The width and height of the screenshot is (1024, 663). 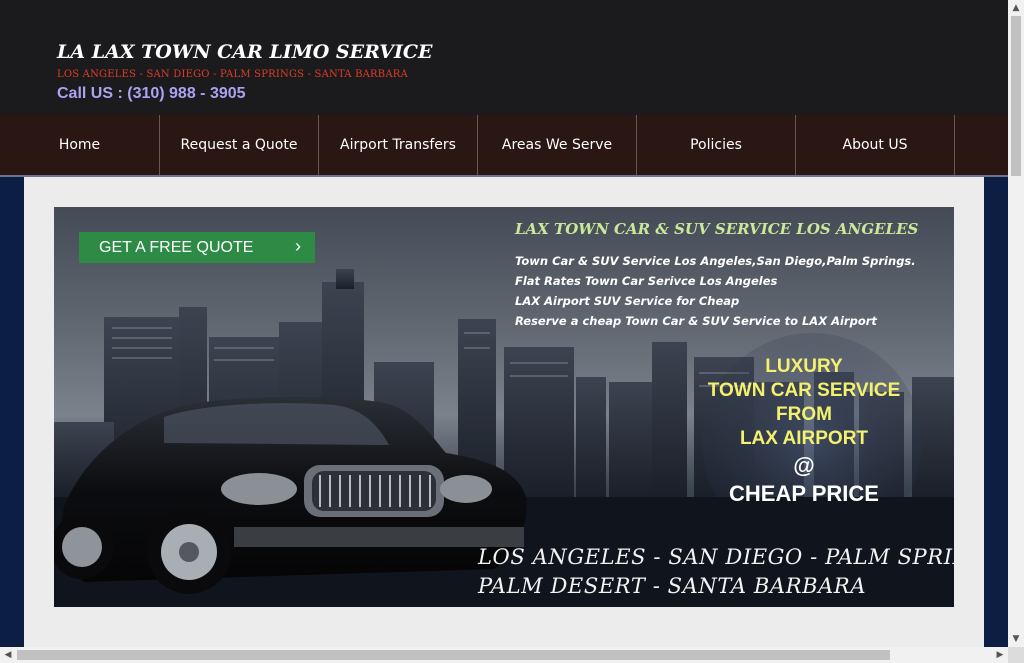 What do you see at coordinates (1016, 655) in the screenshot?
I see `scrollbar-corner` at bounding box center [1016, 655].